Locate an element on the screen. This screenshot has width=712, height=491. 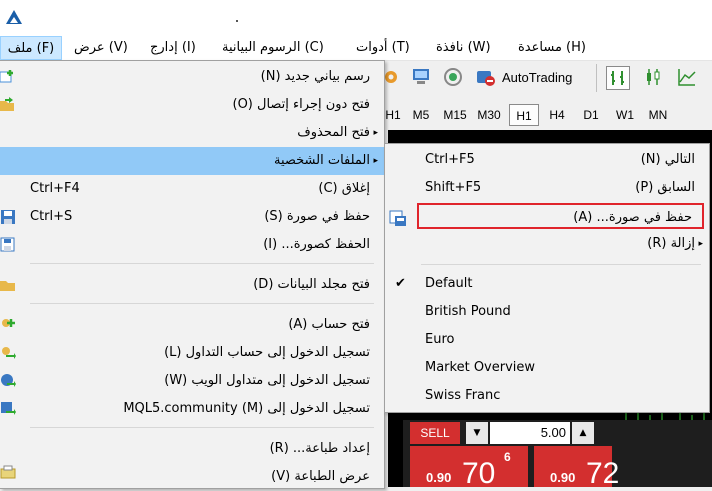
menu-item-label: Swiss Franc is located at coordinates (463, 395).